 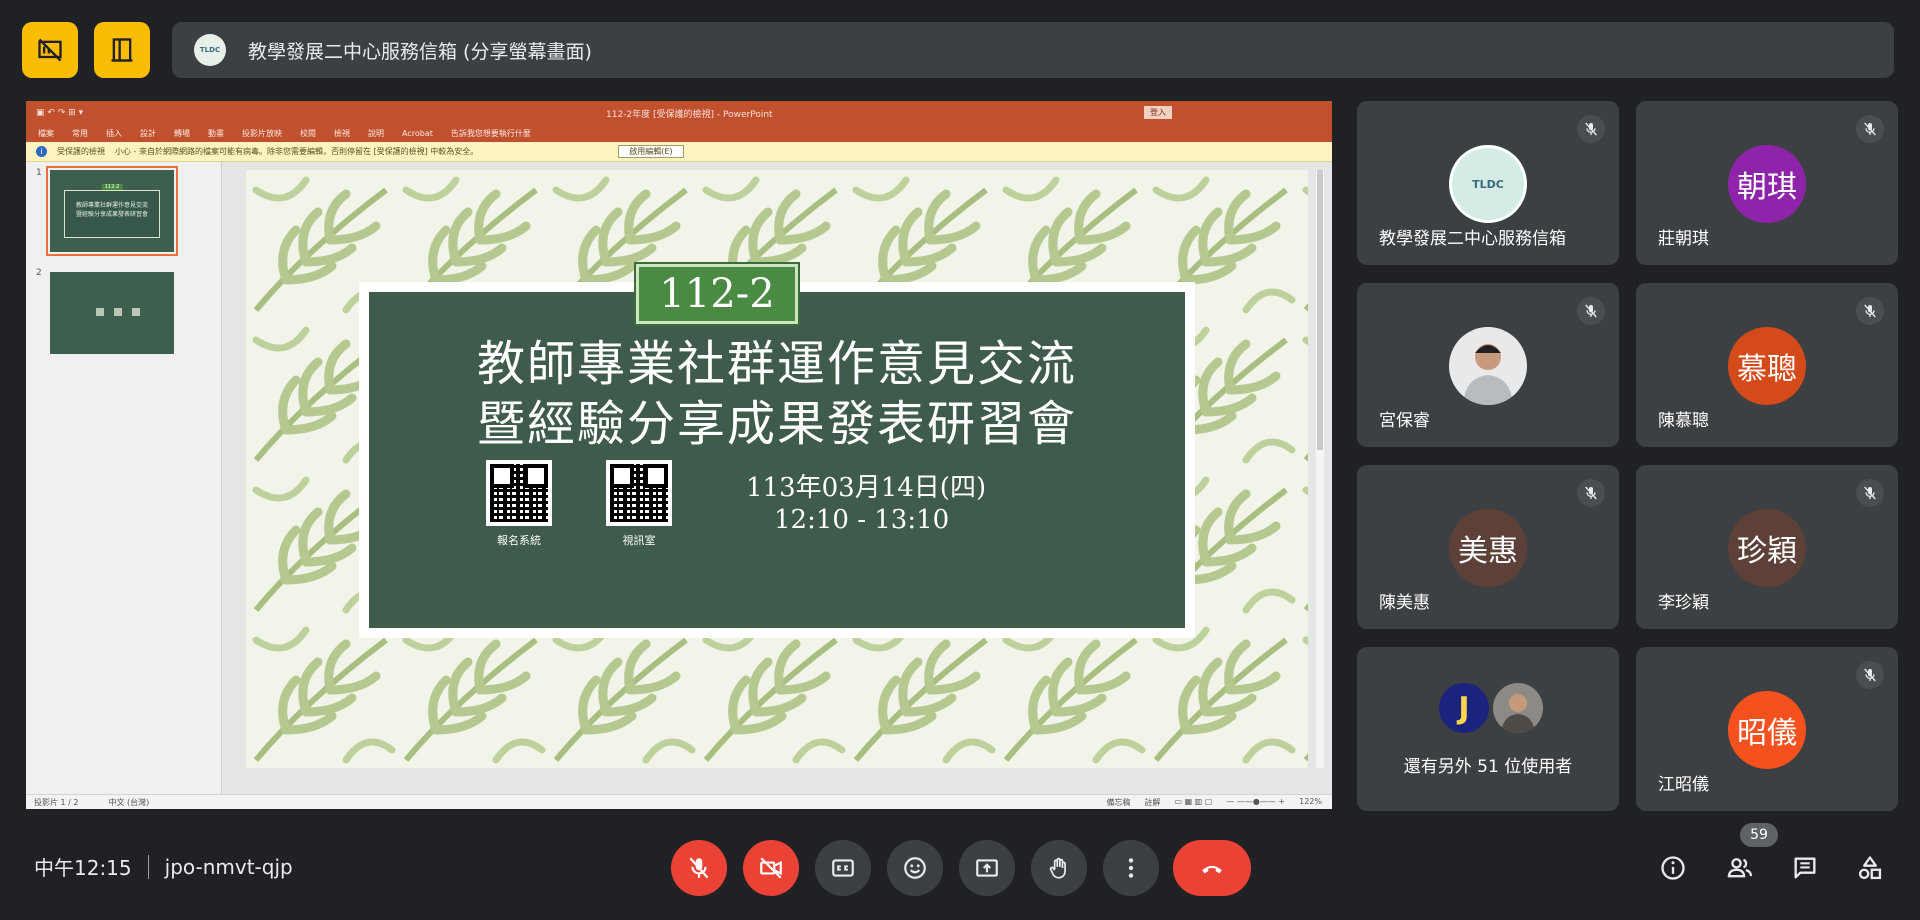 I want to click on ppt-login: 登入, so click(x=1158, y=112).